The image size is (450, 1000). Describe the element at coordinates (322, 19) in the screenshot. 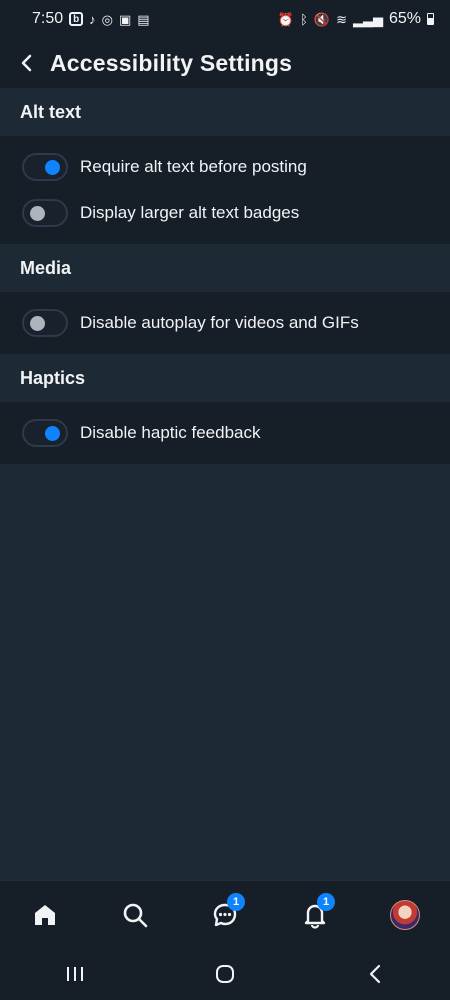

I see `mute-icon: 🔇` at that location.